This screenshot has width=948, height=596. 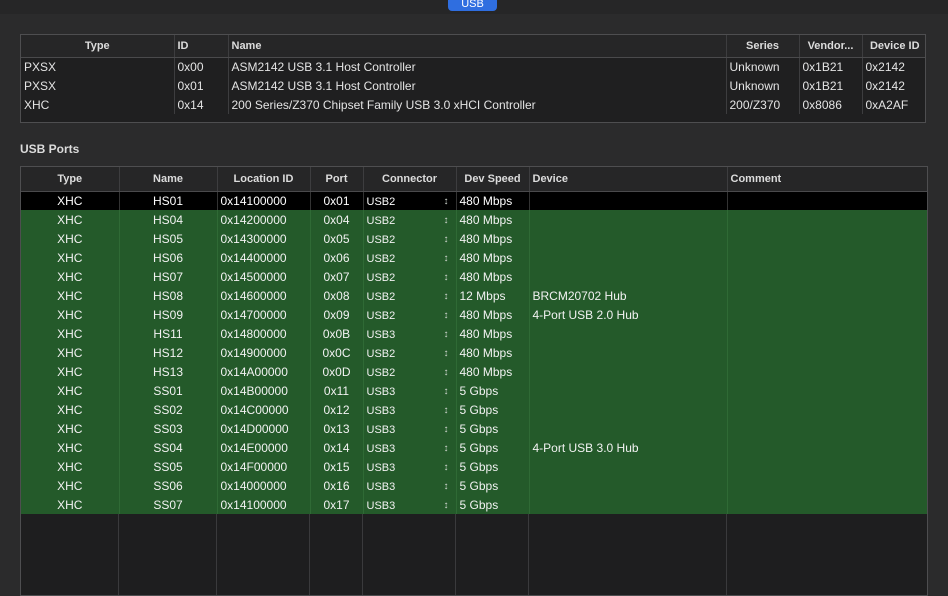 I want to click on port-row: XHC HS01 0x14100000 0x01 USB2 ↕ 480 Mbps, so click(x=474, y=200).